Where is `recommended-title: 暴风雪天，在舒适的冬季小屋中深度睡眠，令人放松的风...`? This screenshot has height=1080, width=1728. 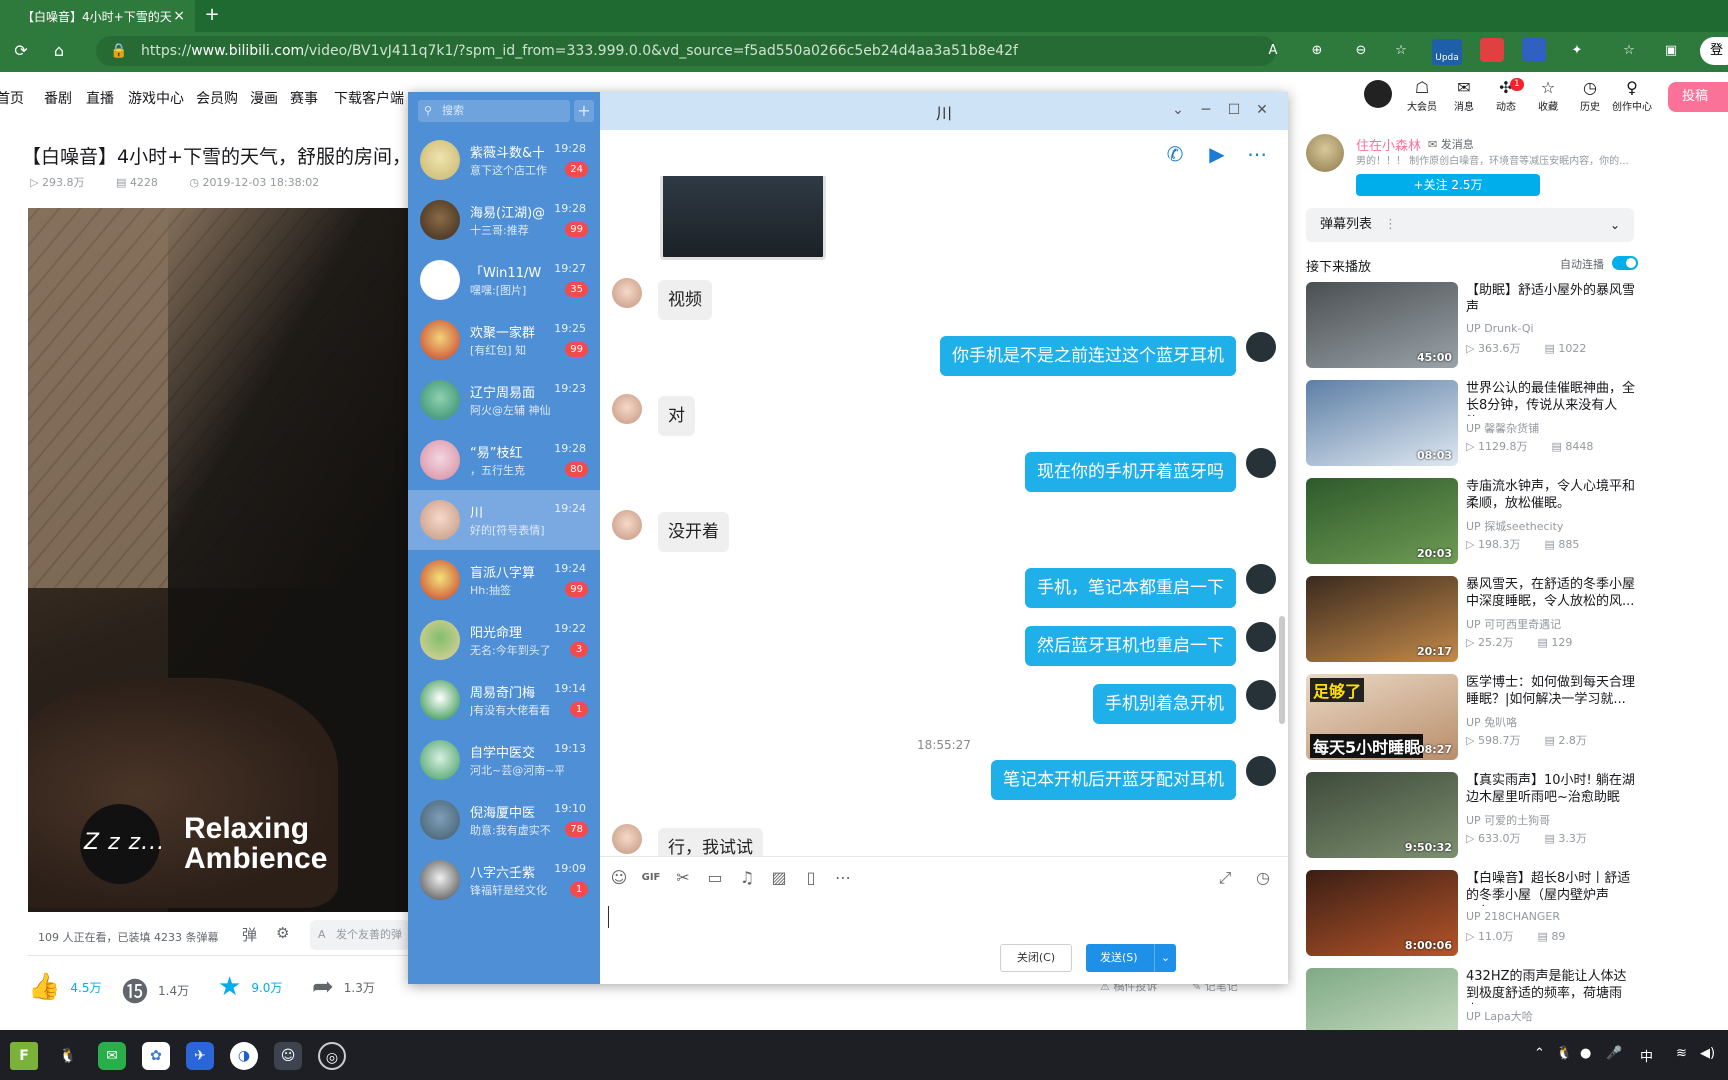
recommended-title: 暴风雪天，在舒适的冬季小屋中深度睡眠，令人放松的风... is located at coordinates (1552, 594).